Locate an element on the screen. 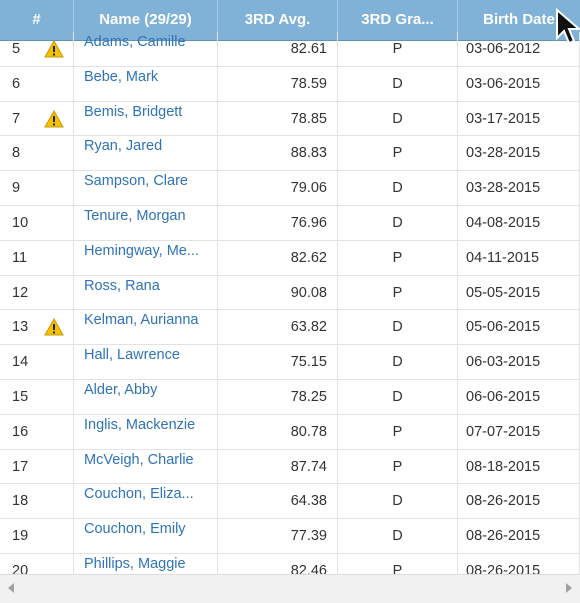 This screenshot has height=603, width=580. birth-date-cell: 04-11-2015 is located at coordinates (519, 257).